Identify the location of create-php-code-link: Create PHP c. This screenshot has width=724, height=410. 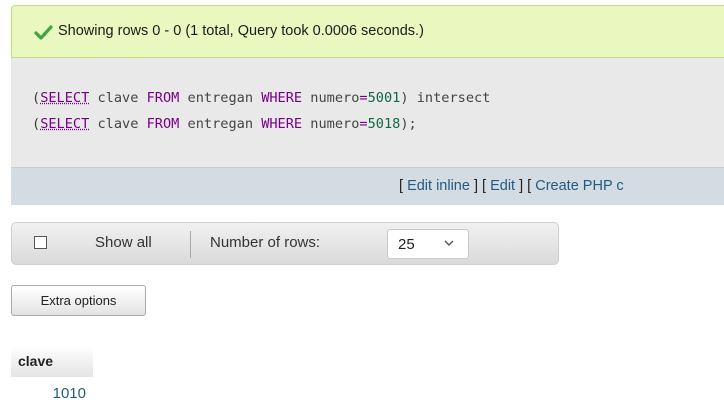
(579, 186).